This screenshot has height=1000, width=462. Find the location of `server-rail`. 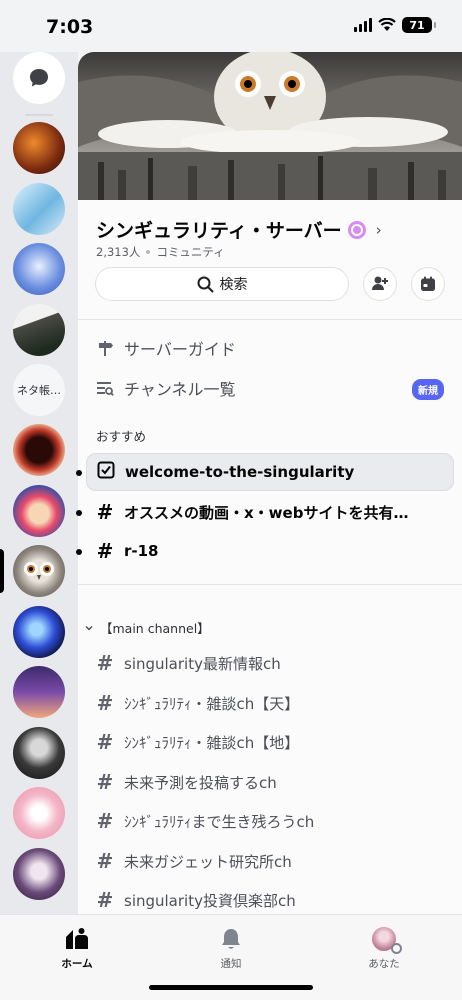

server-rail is located at coordinates (39, 483).